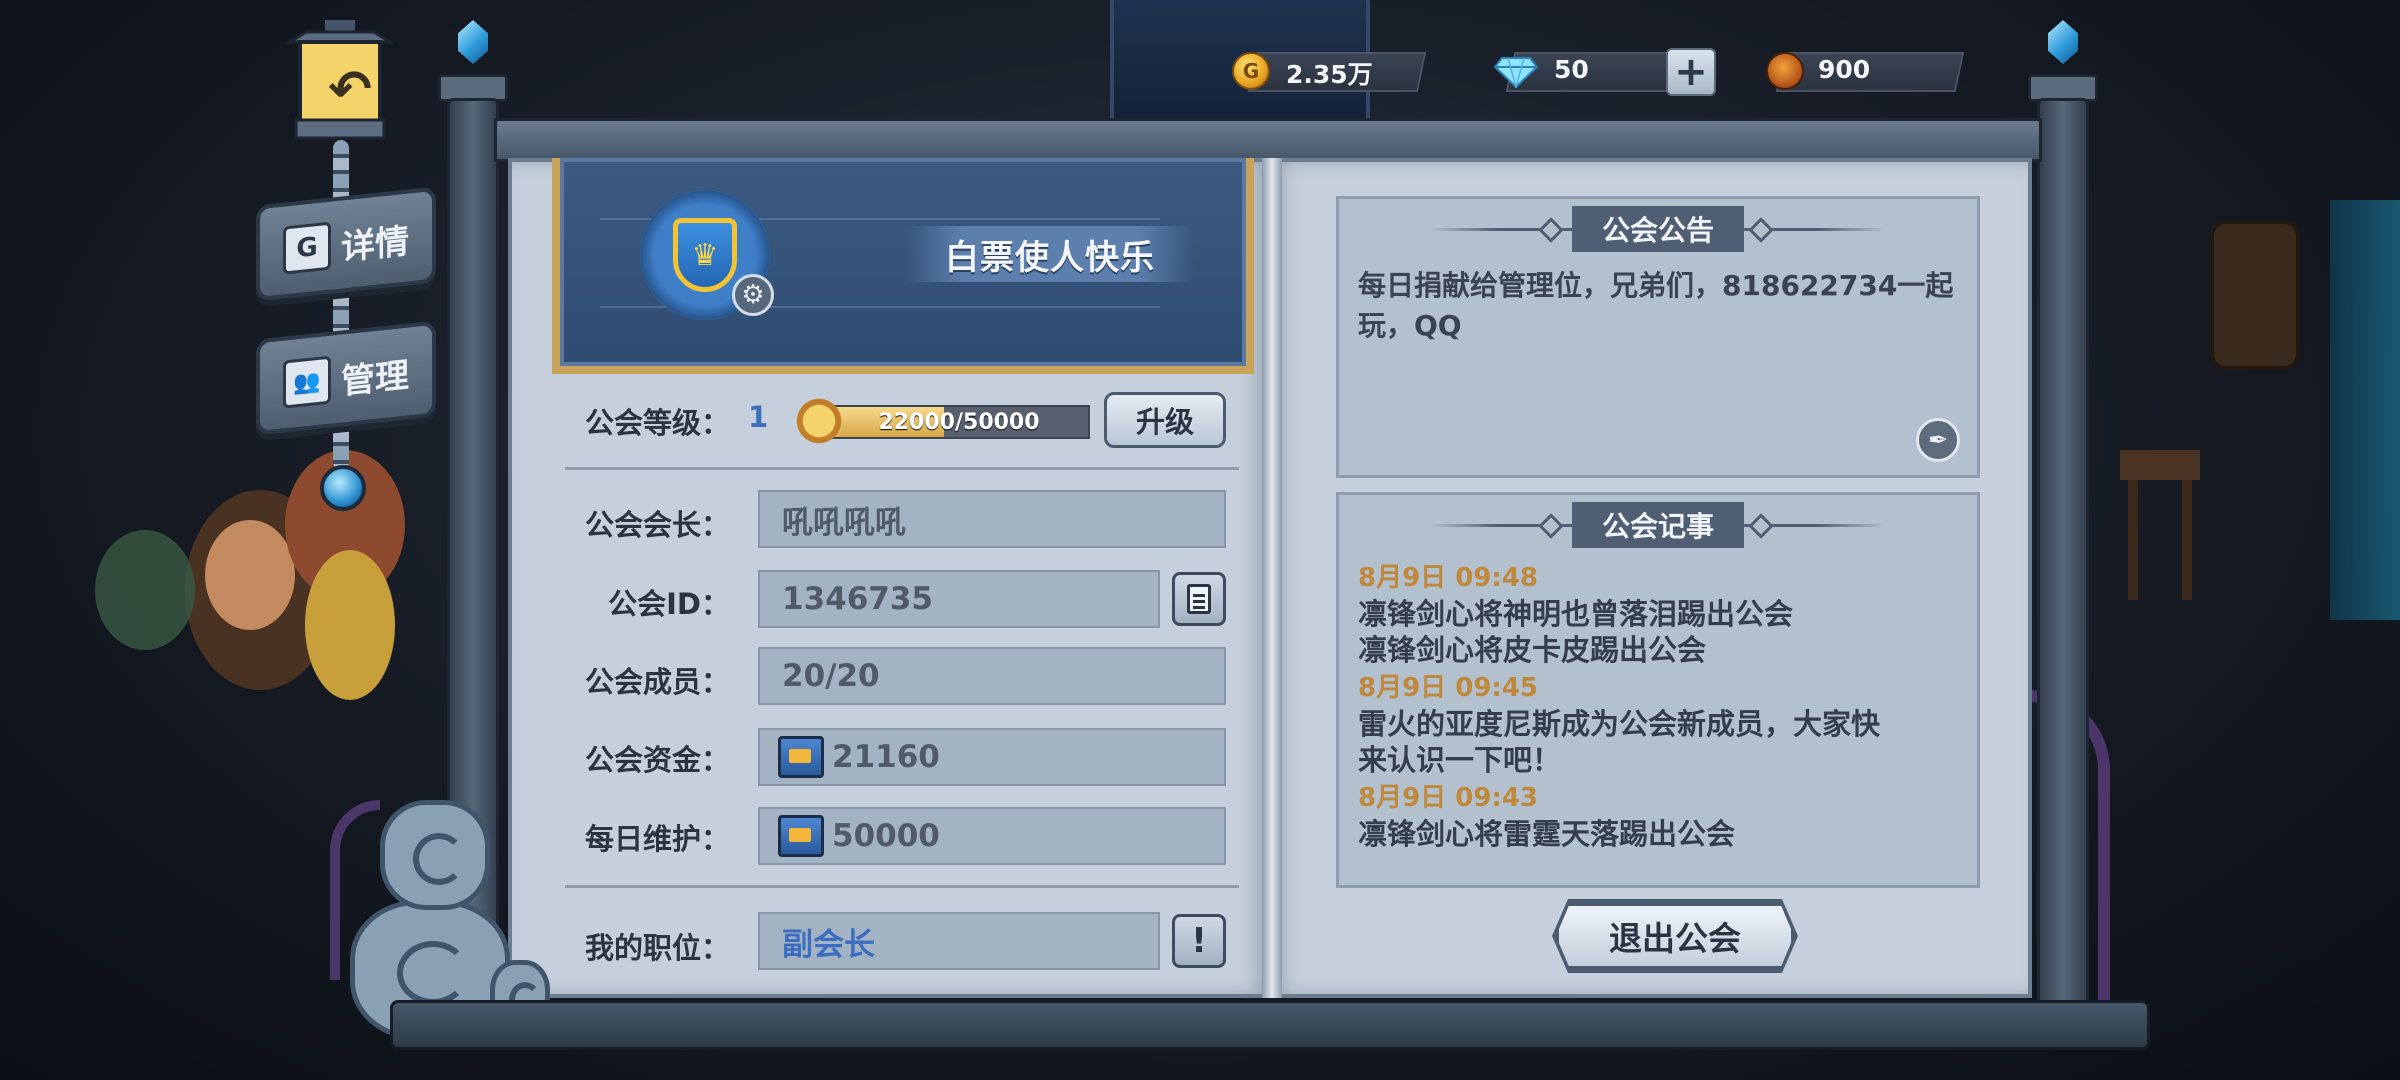 The image size is (2400, 1080). Describe the element at coordinates (2160, 525) in the screenshot. I see `background-stool` at that location.